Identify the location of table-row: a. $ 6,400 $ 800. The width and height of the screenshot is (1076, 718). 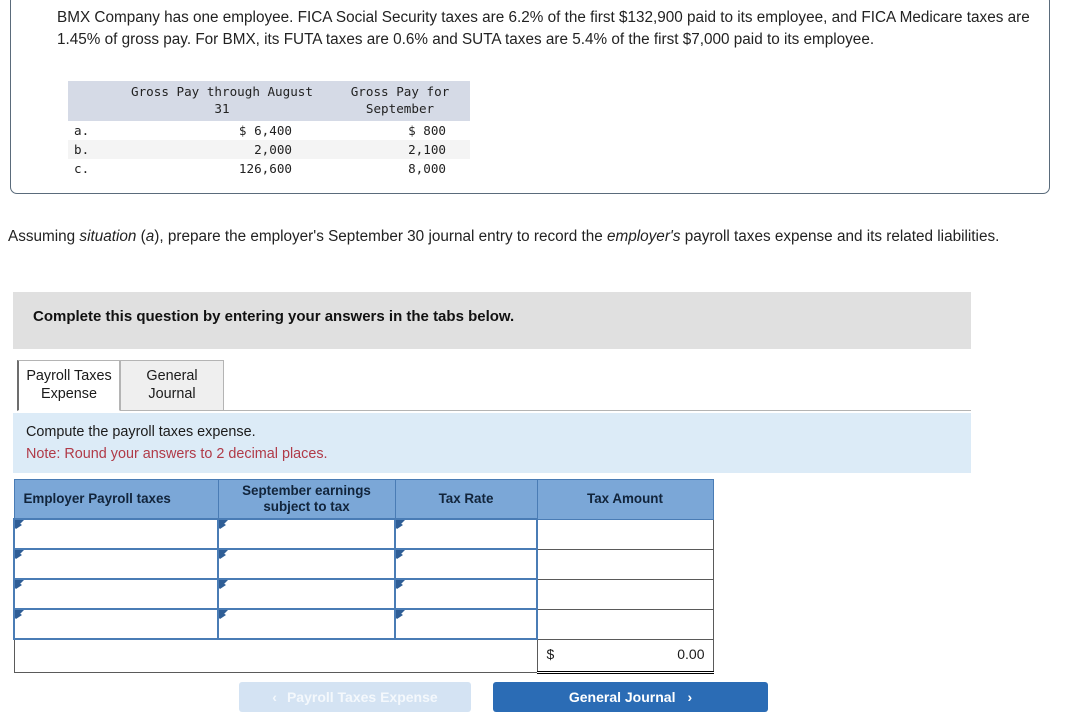
(269, 130).